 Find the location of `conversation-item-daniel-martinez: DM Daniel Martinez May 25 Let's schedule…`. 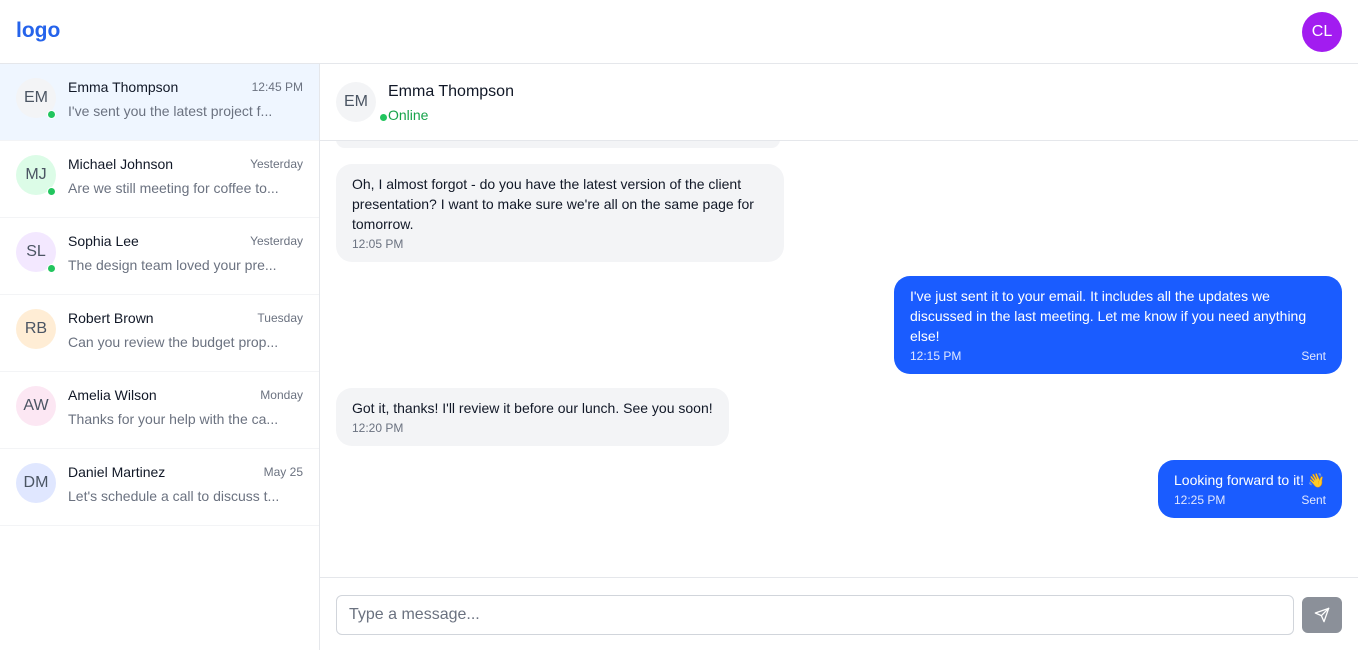

conversation-item-daniel-martinez: DM Daniel Martinez May 25 Let's schedule… is located at coordinates (159, 487).